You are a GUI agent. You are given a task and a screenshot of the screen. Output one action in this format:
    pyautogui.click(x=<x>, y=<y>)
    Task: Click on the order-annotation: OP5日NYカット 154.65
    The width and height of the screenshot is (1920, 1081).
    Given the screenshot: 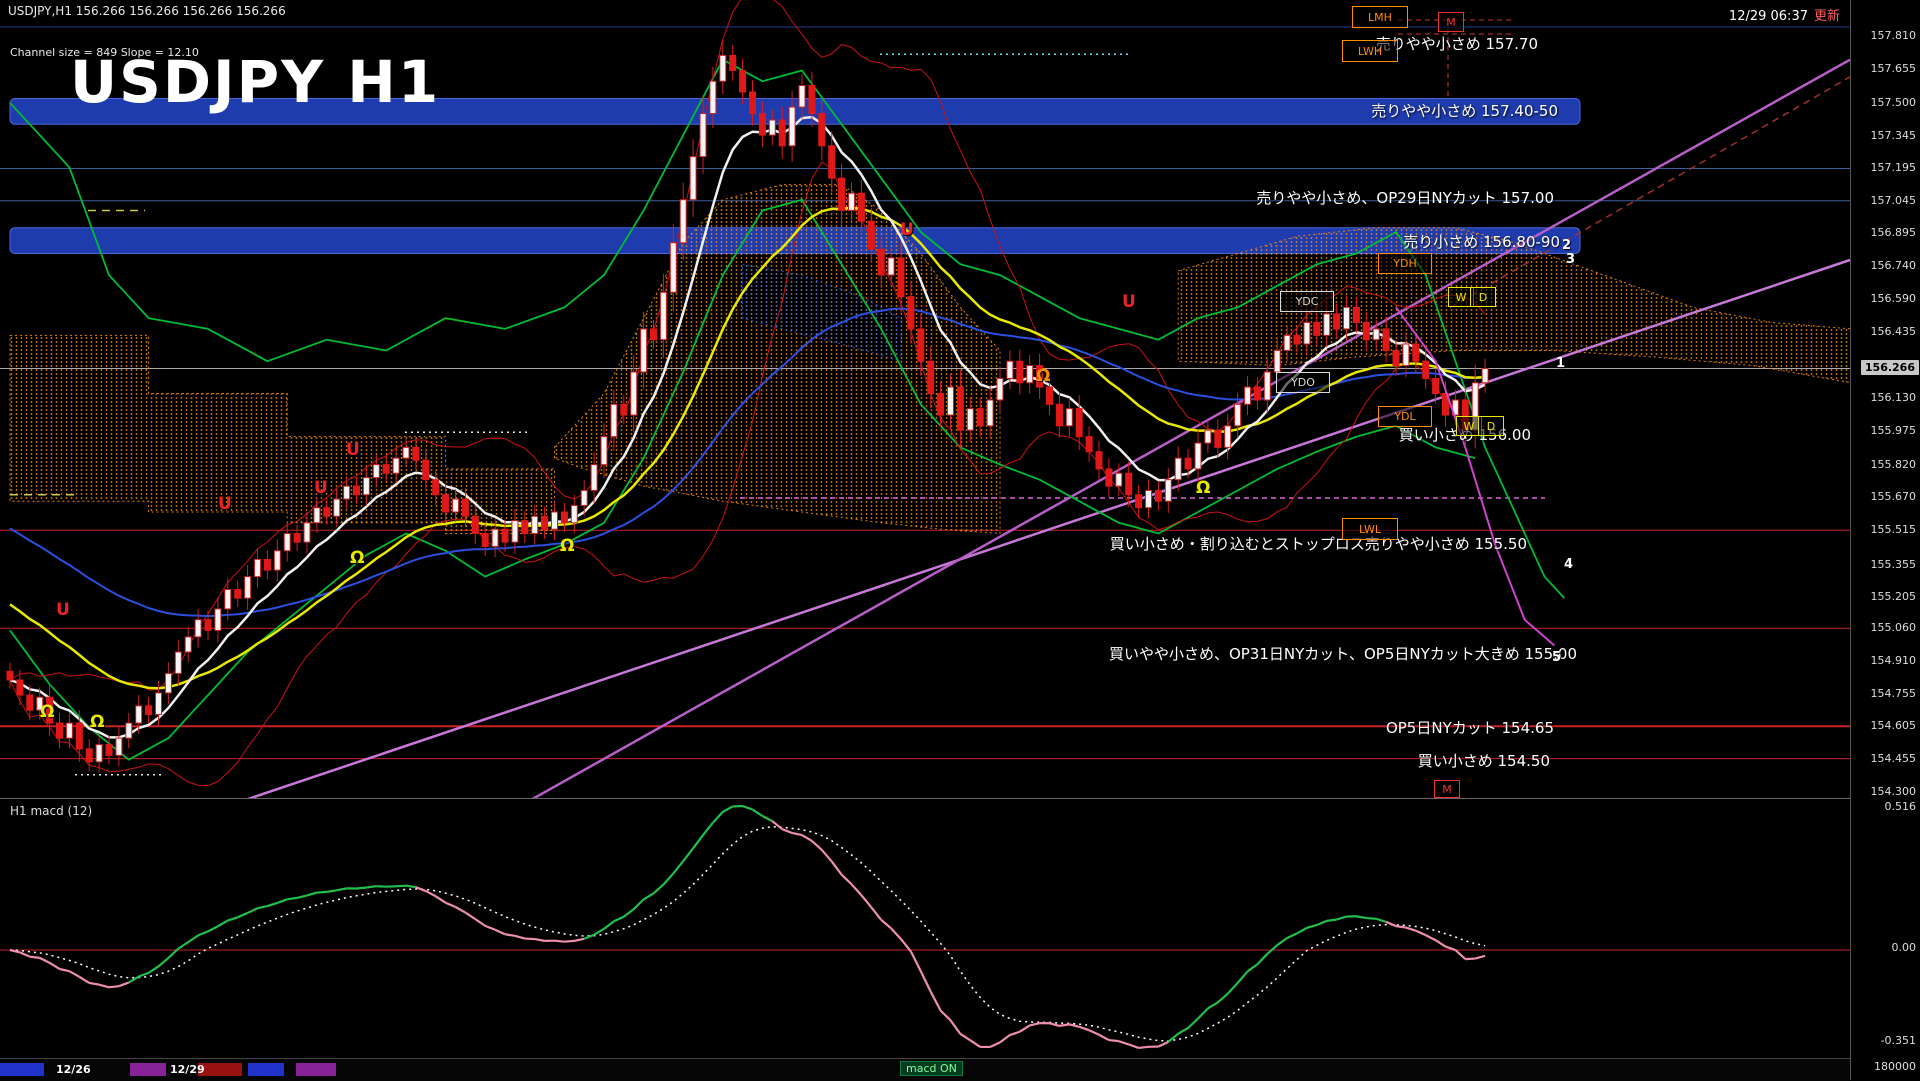 What is the action you would take?
    pyautogui.click(x=1470, y=727)
    